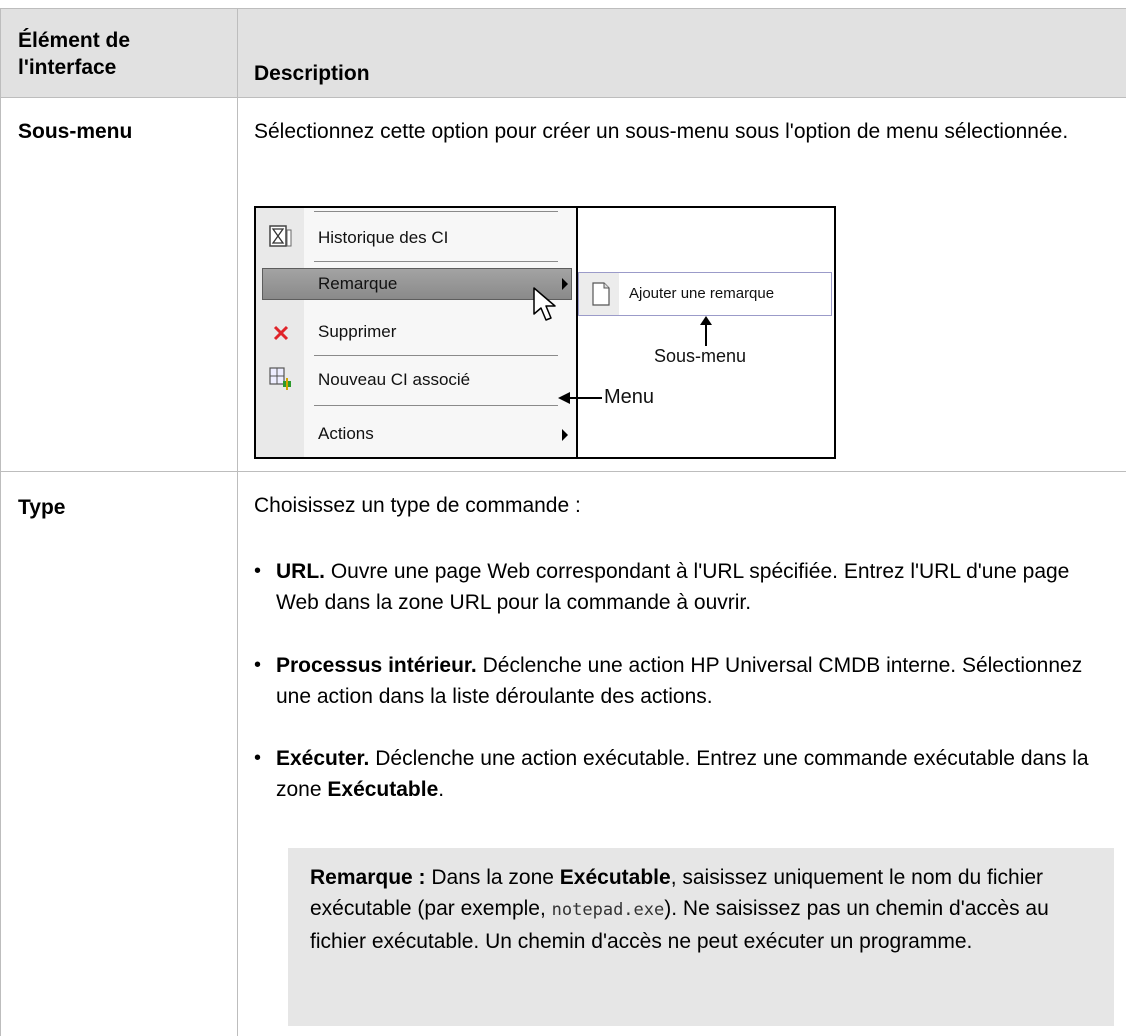 Image resolution: width=1126 pixels, height=1036 pixels. I want to click on menu-item-remarque: Remarque, so click(358, 283).